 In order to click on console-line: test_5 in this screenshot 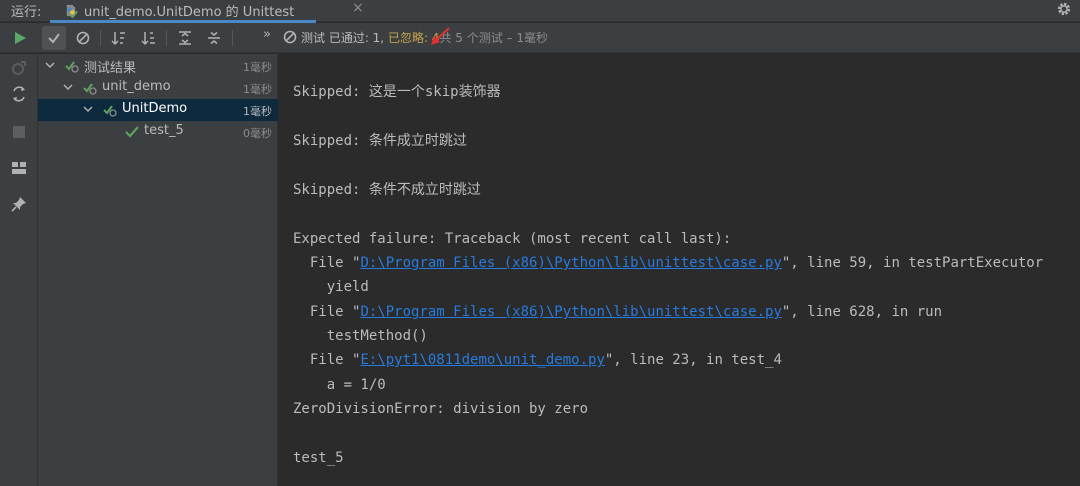, I will do `click(318, 458)`.